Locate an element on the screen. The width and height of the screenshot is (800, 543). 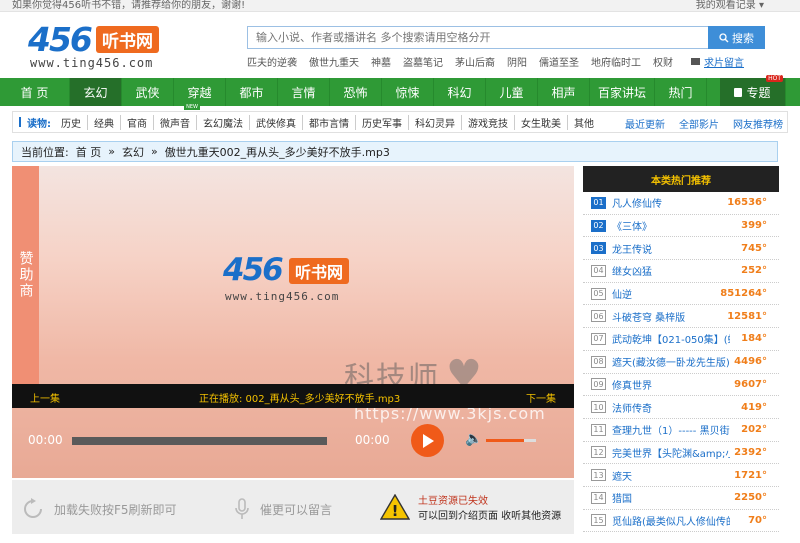
subnav-item: 经典 is located at coordinates (104, 122).